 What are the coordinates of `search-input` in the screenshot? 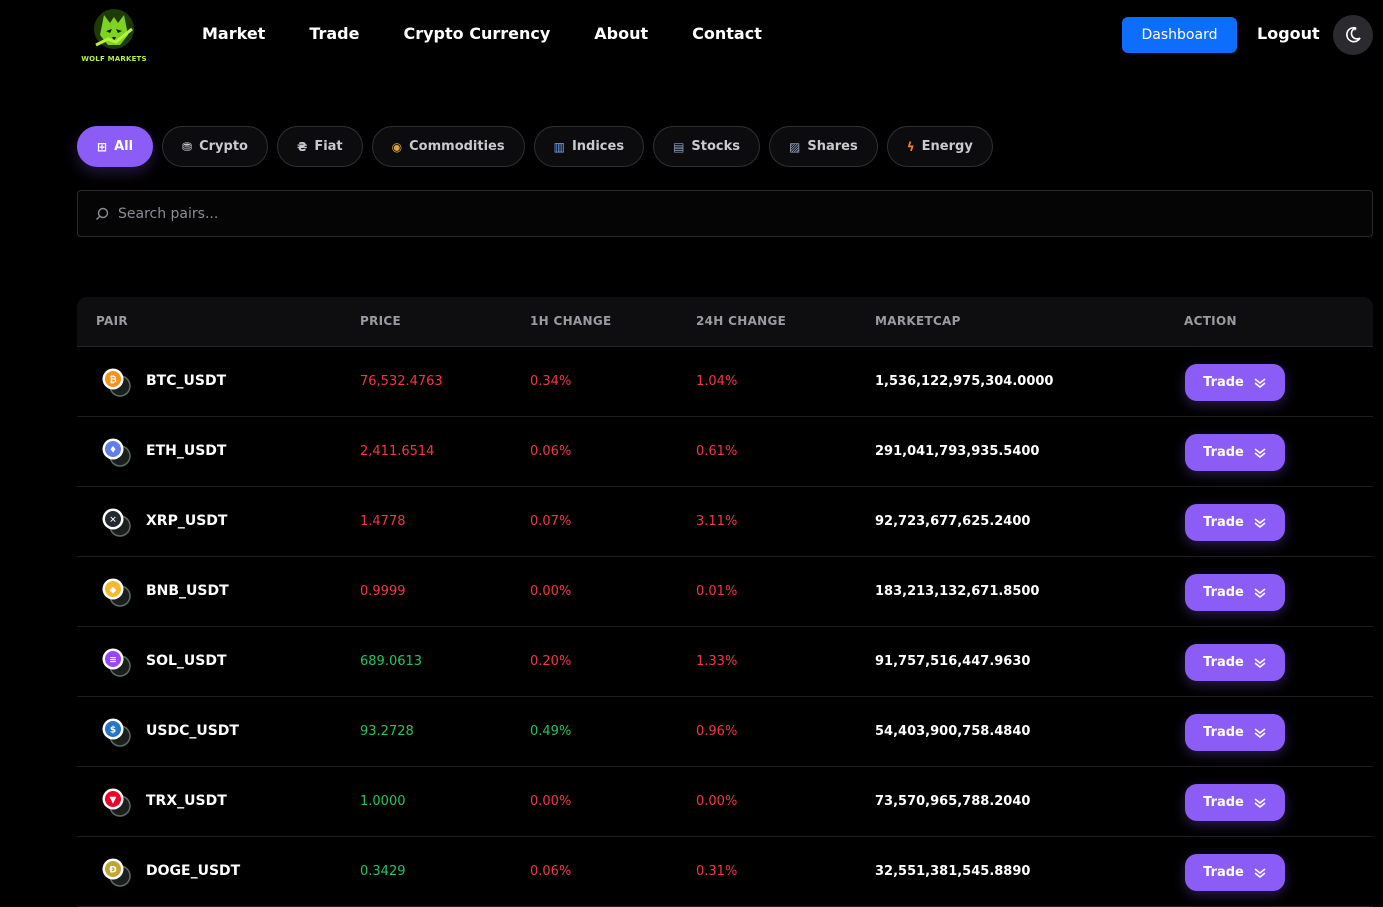 It's located at (418, 213).